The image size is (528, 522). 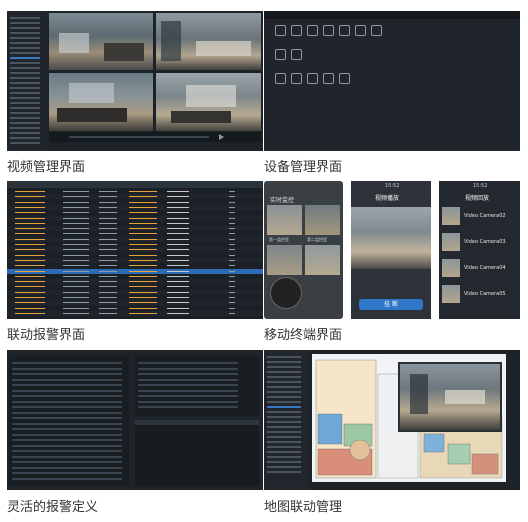 I want to click on display-icon, so click(x=376, y=30).